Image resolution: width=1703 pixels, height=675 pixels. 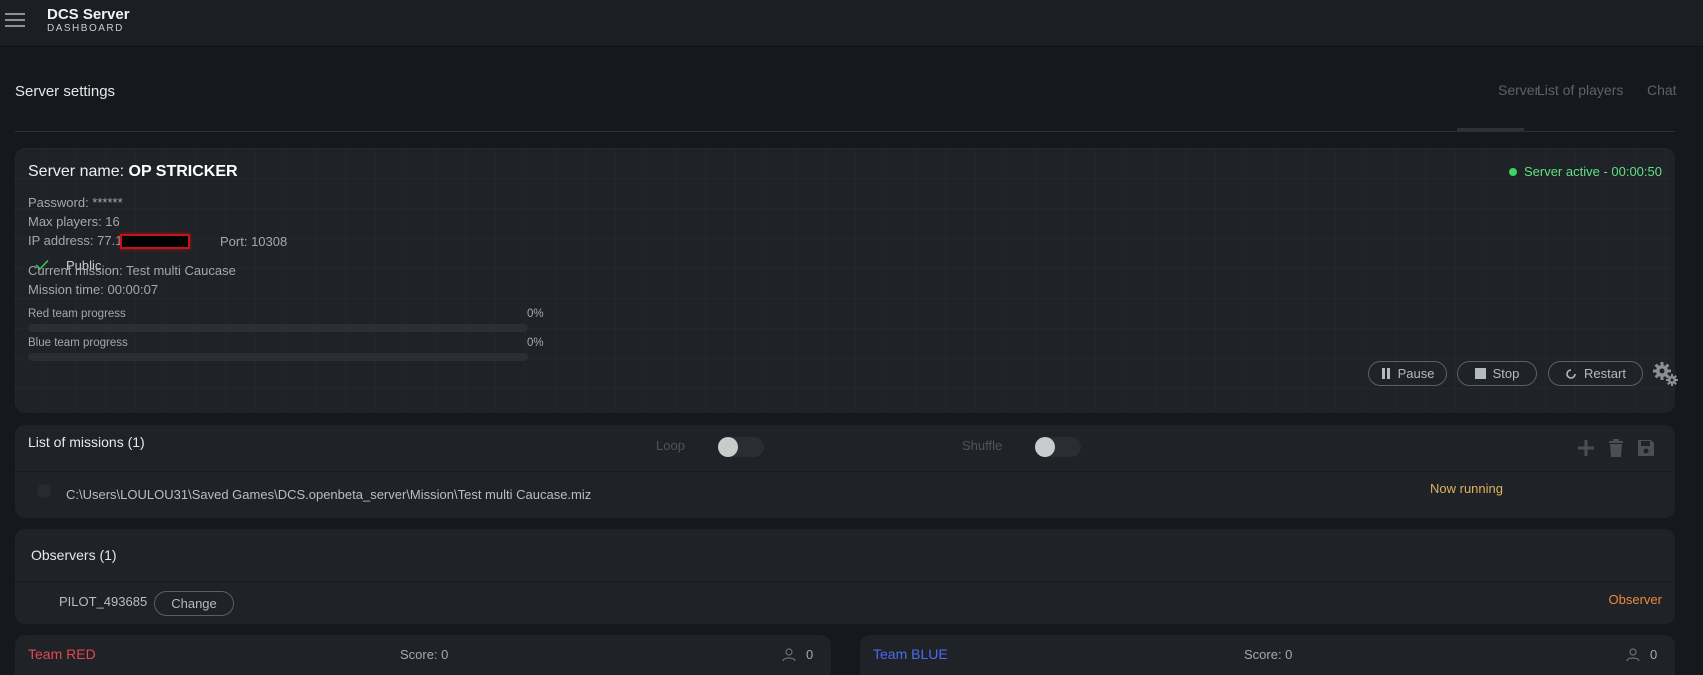 I want to click on blue-progress-percent: 0%, so click(x=535, y=343).